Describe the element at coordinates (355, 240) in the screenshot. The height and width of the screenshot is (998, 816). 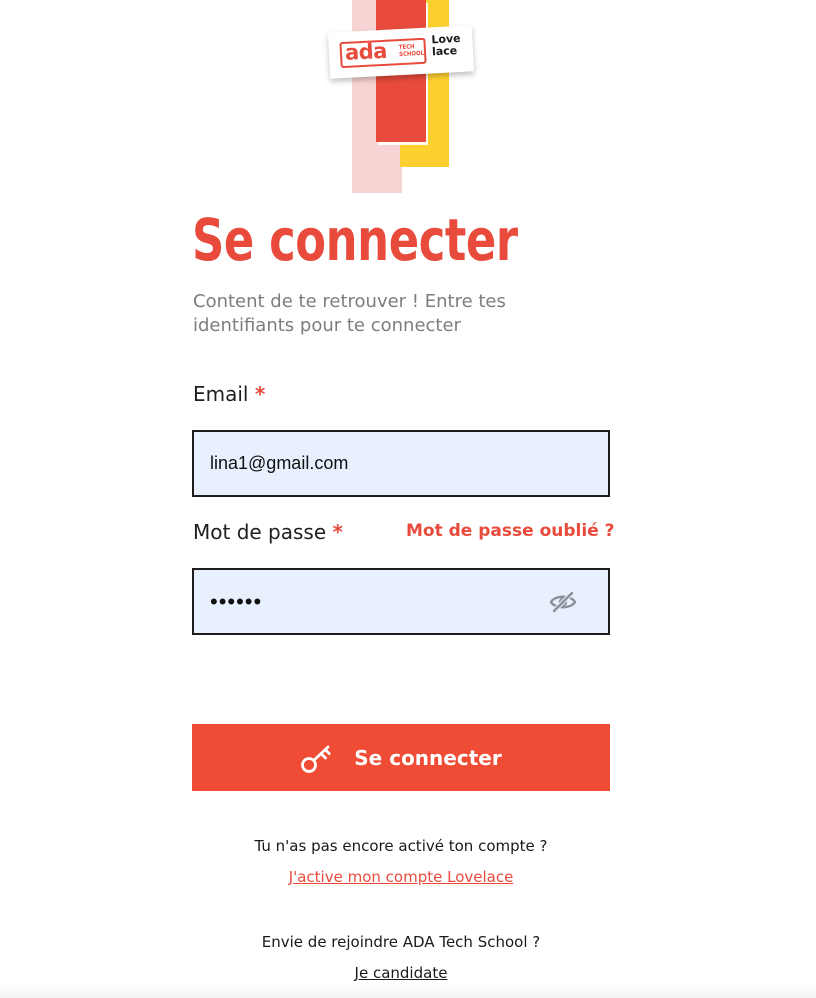
I see `page-title: Se connecter` at that location.